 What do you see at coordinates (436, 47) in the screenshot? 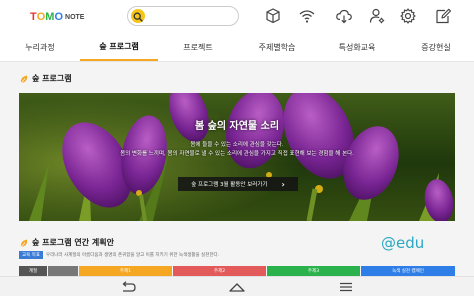
I see `tab-augmented-reality: 증강현실` at bounding box center [436, 47].